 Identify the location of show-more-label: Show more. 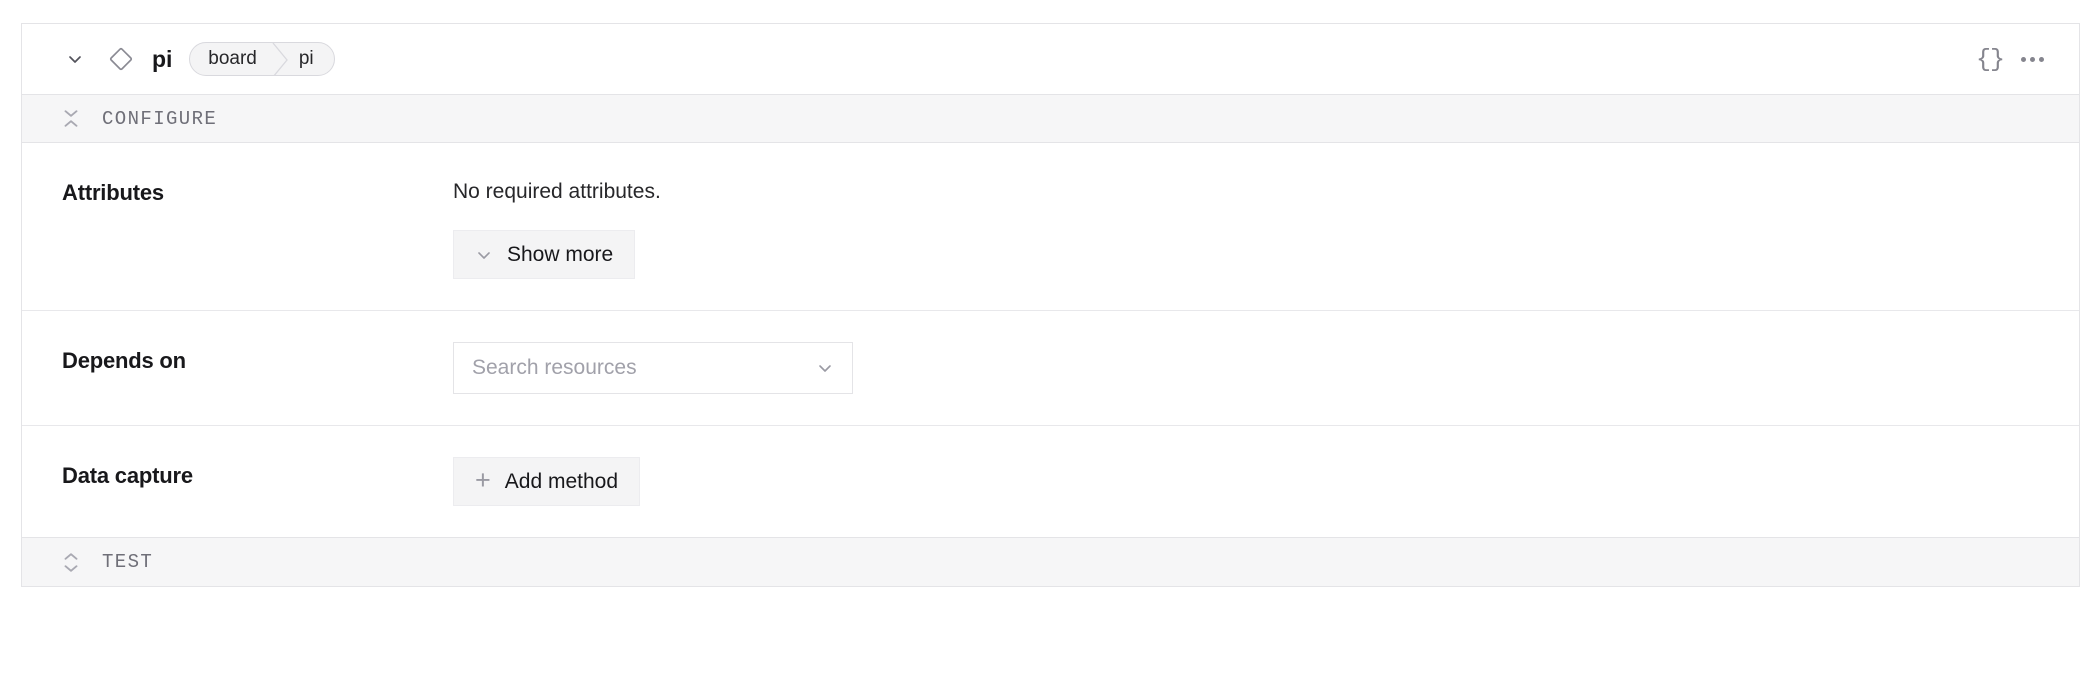
(560, 254).